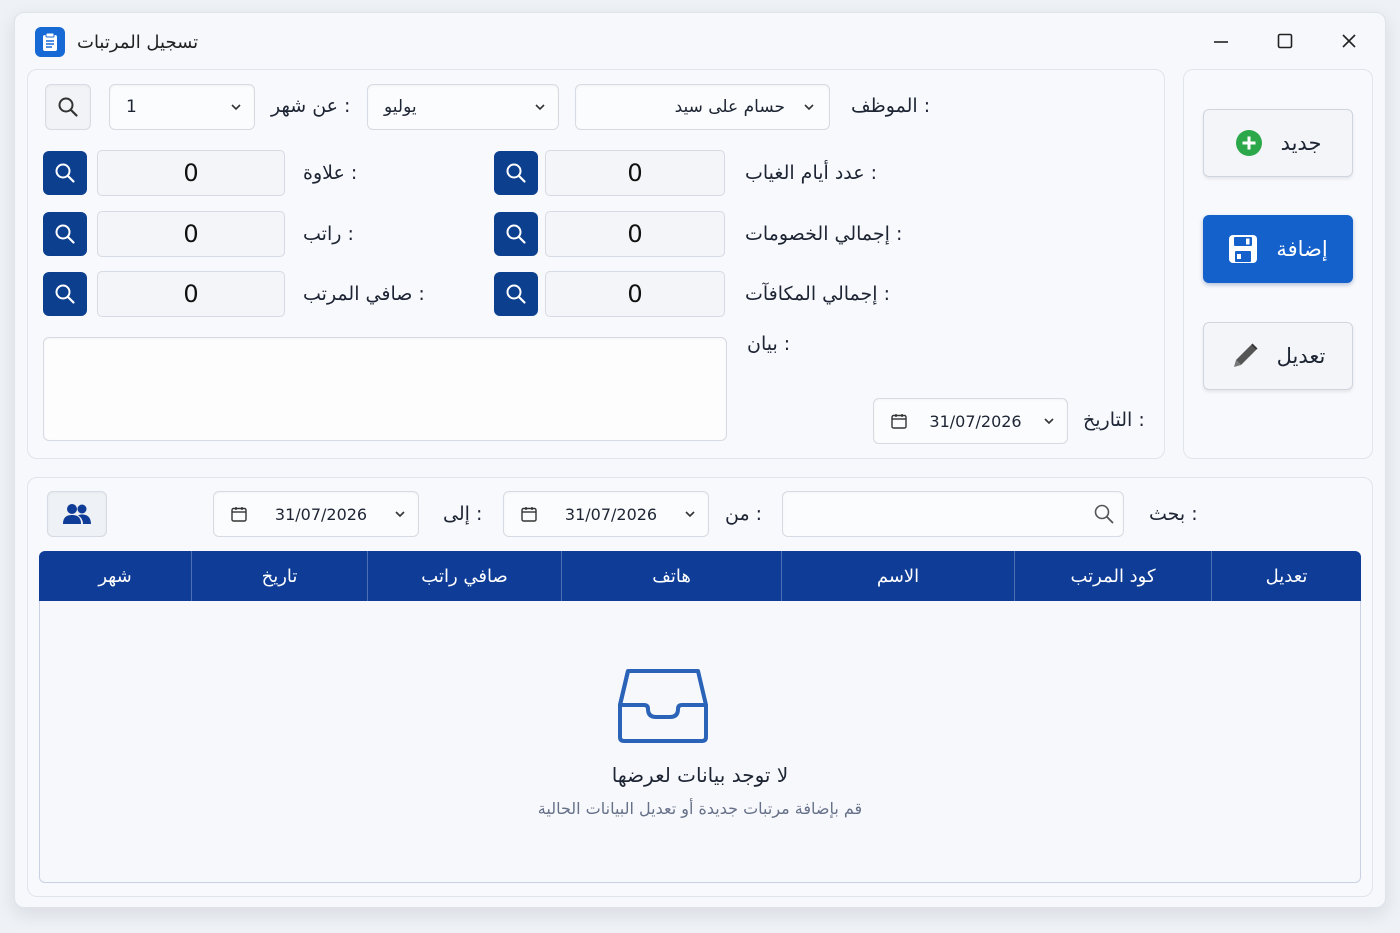  Describe the element at coordinates (635, 294) in the screenshot. I see `total-bonuses-field: 0` at that location.